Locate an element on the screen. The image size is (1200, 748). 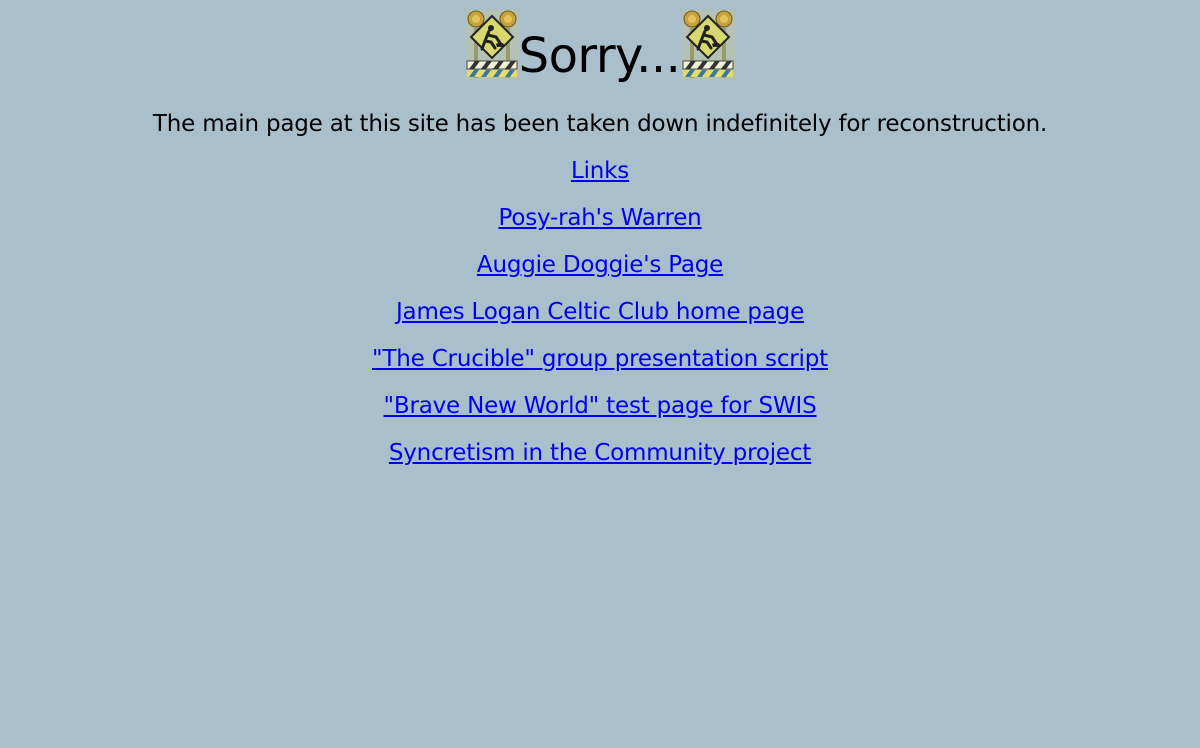
link-auggie-doggies-page: Auggie Doggie's Page is located at coordinates (600, 265).